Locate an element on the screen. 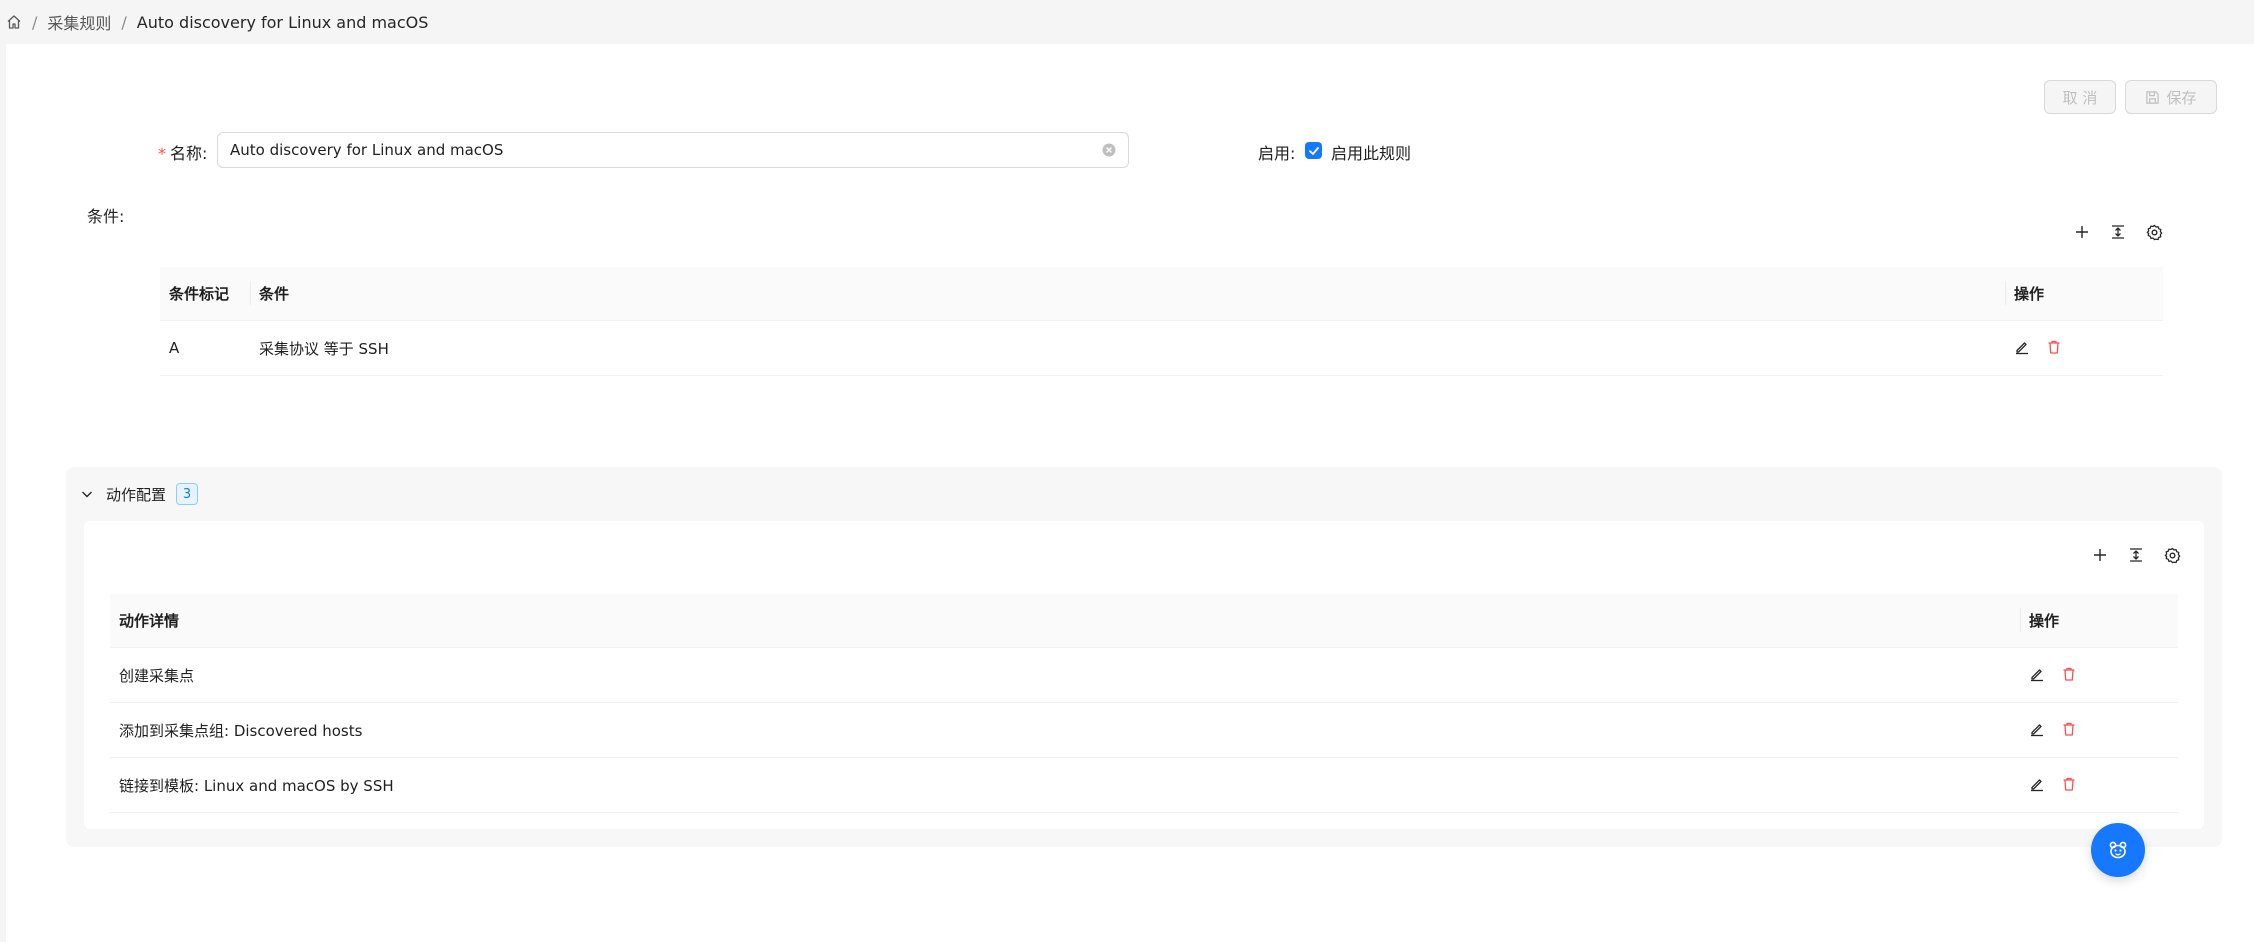  action-detail: 创建采集点 is located at coordinates (1065, 675).